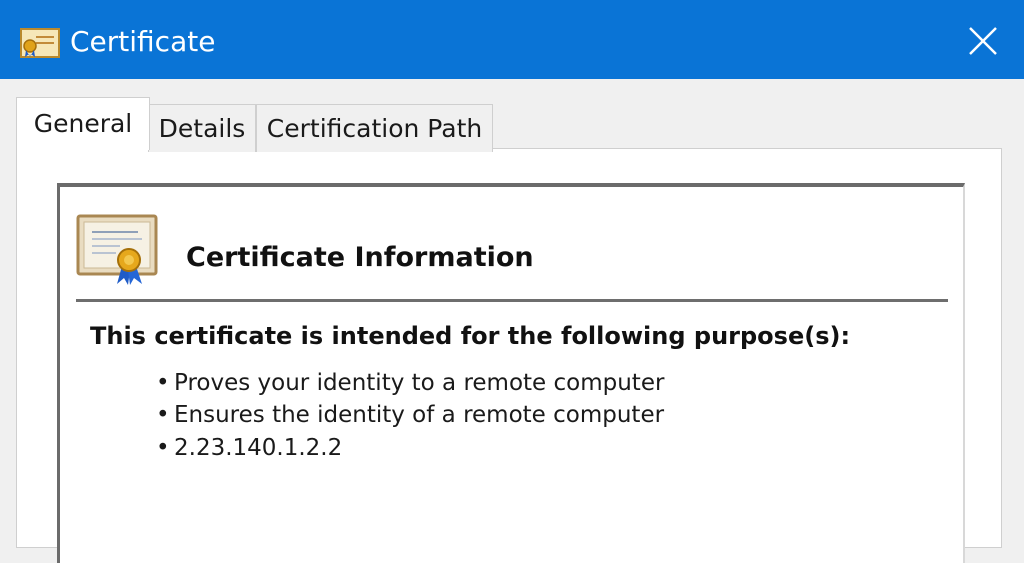  What do you see at coordinates (512, 39) in the screenshot?
I see `title-bar: Certificate` at bounding box center [512, 39].